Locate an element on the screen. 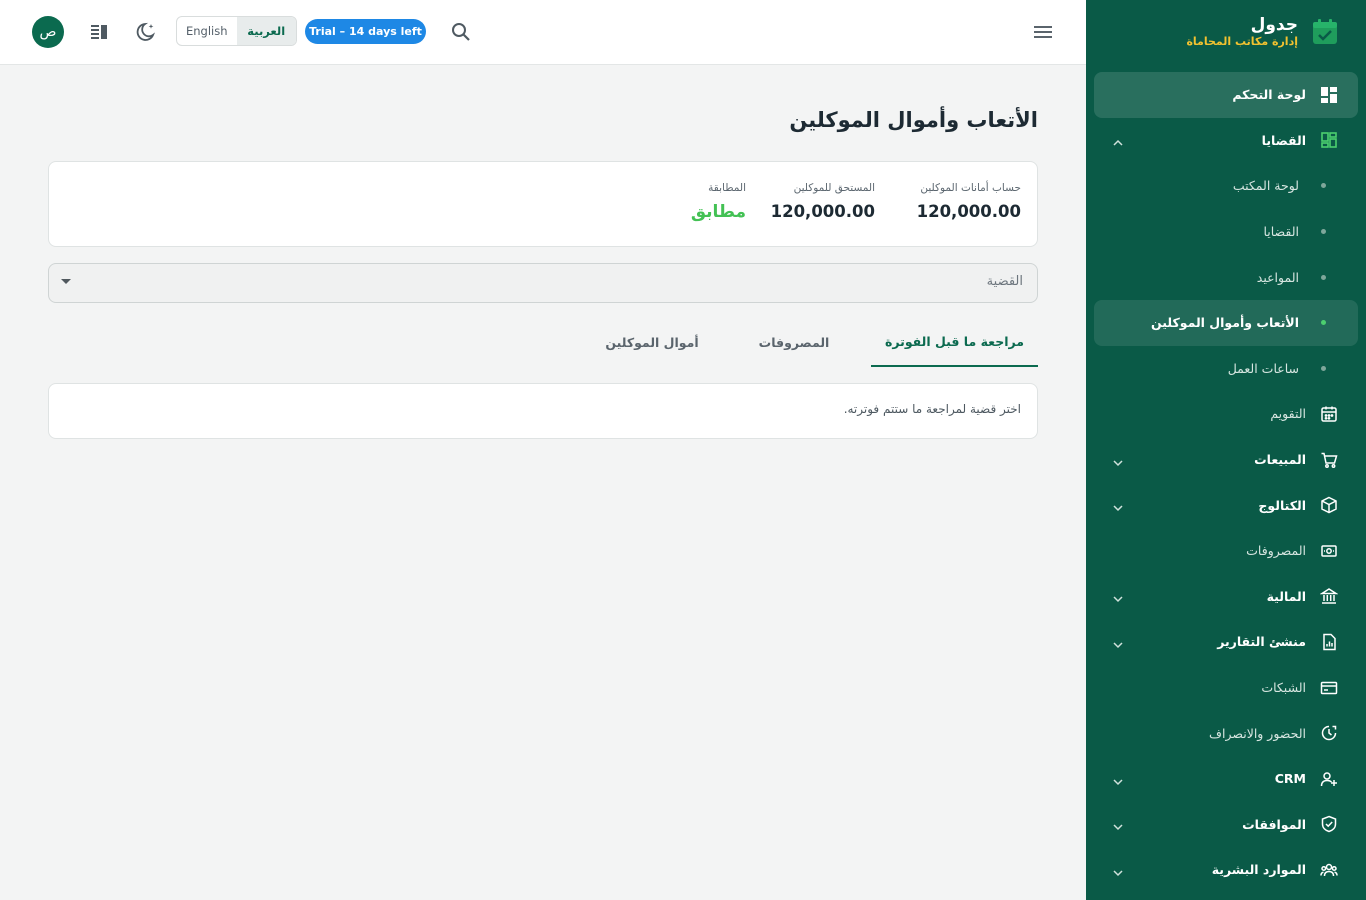  sidebar-item-crm: CRM is located at coordinates (1226, 779).